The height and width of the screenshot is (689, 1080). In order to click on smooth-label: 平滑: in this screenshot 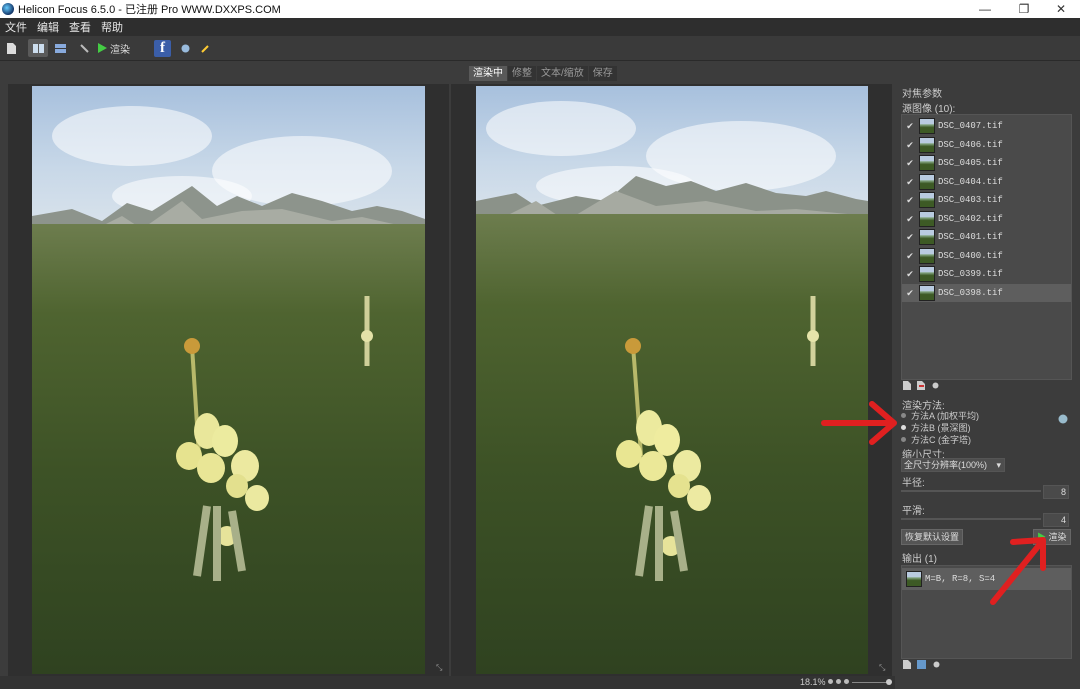, I will do `click(913, 511)`.